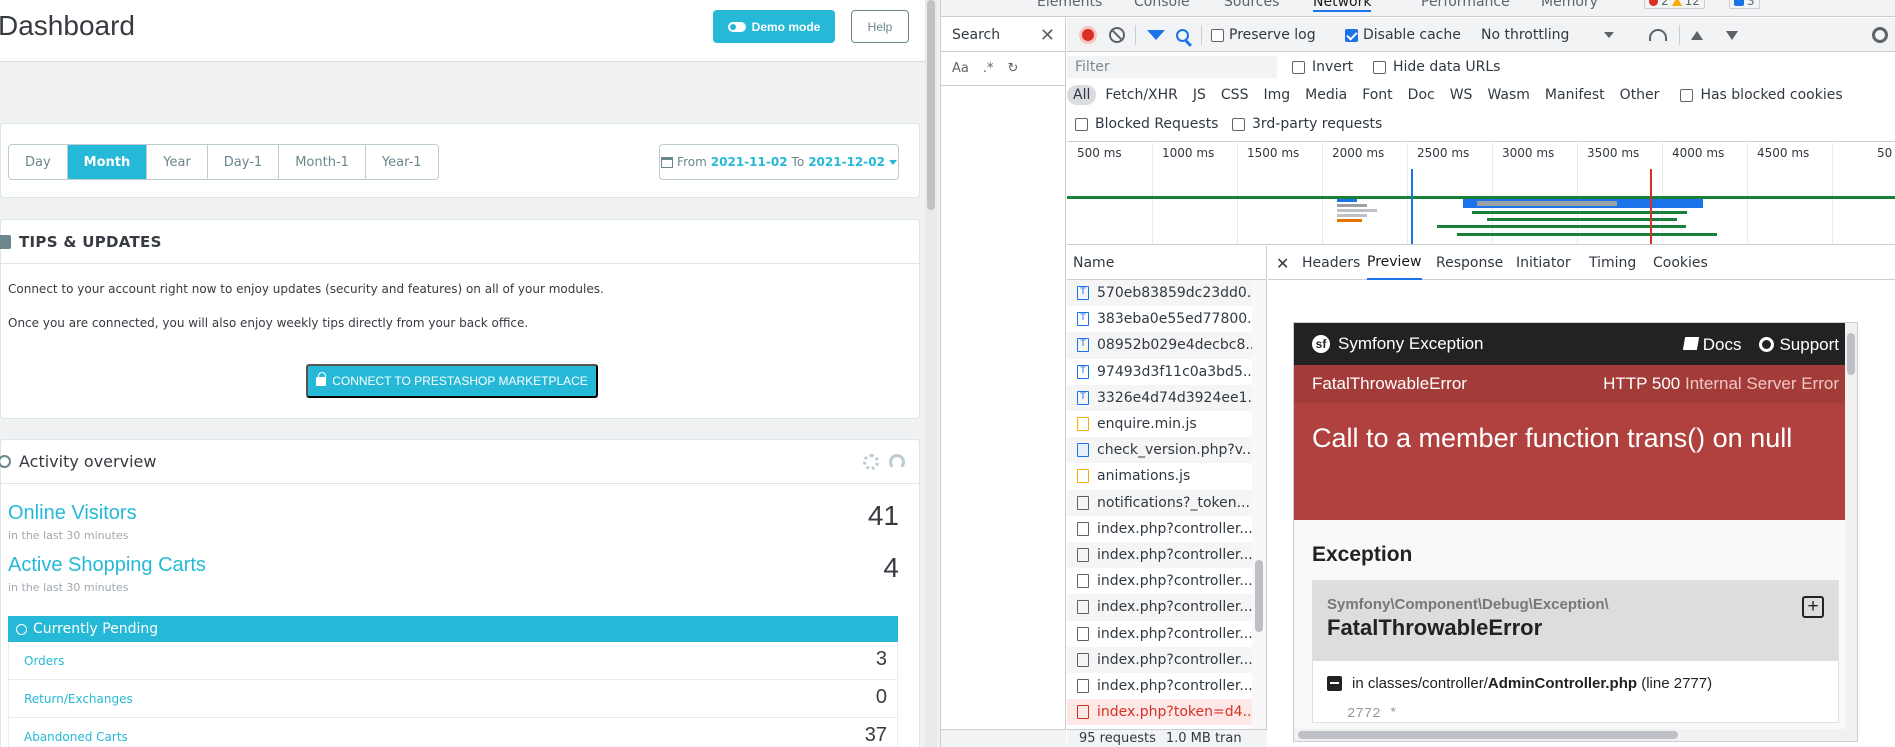 This screenshot has height=747, width=1895. What do you see at coordinates (1799, 345) in the screenshot?
I see `support-link: Support` at bounding box center [1799, 345].